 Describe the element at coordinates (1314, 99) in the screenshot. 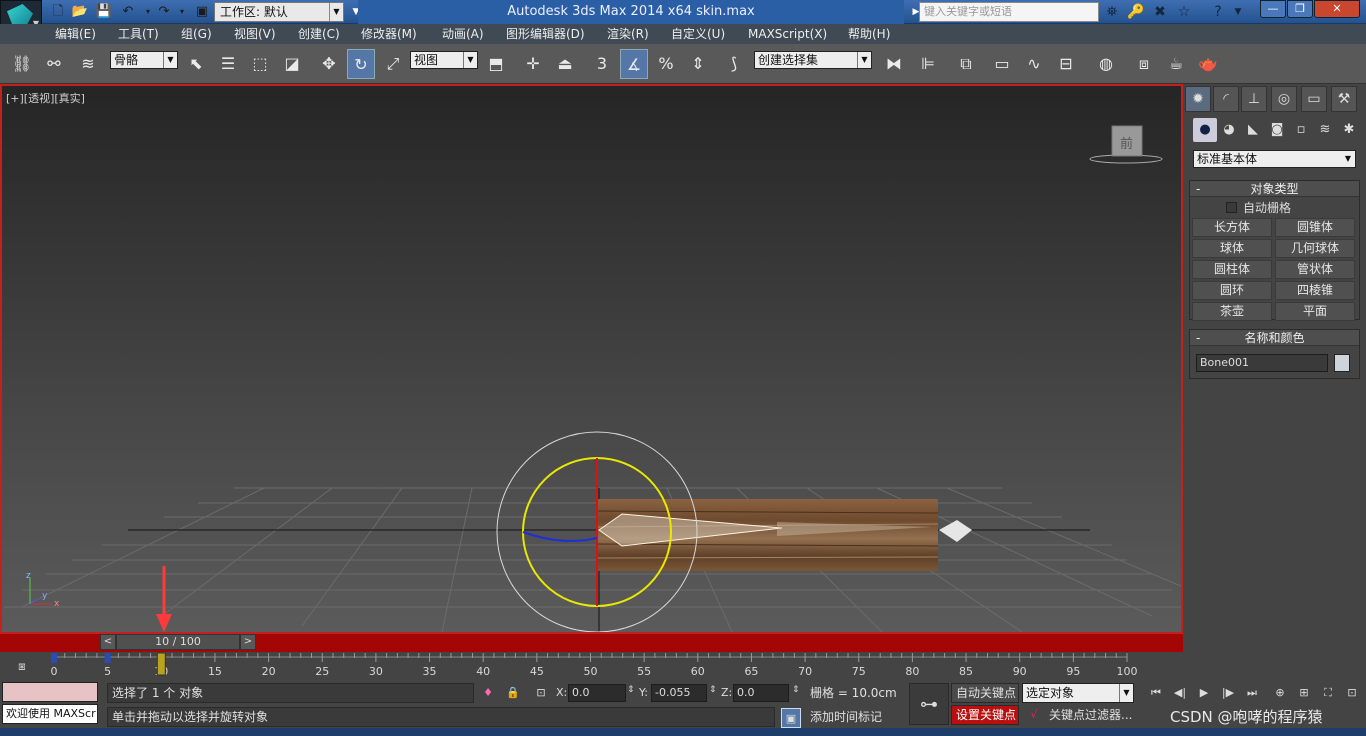

I see `display-tab-icon: ▭` at that location.